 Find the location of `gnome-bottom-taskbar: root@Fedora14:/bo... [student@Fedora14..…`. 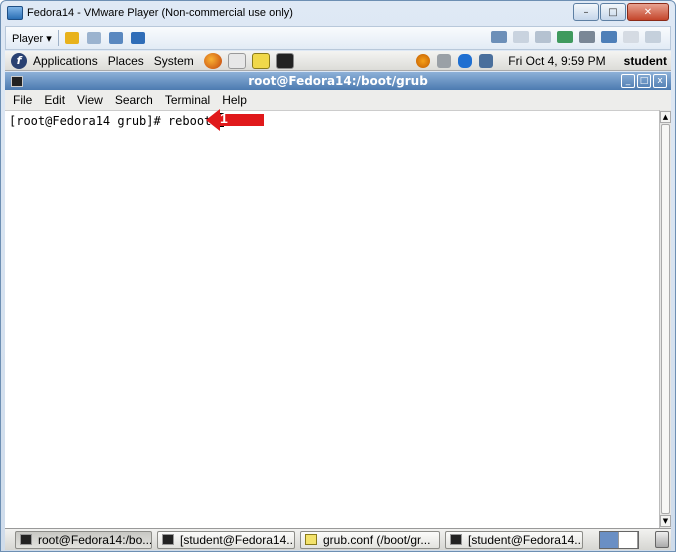

gnome-bottom-taskbar: root@Fedora14:/bo... [student@Fedora14..… is located at coordinates (338, 539).